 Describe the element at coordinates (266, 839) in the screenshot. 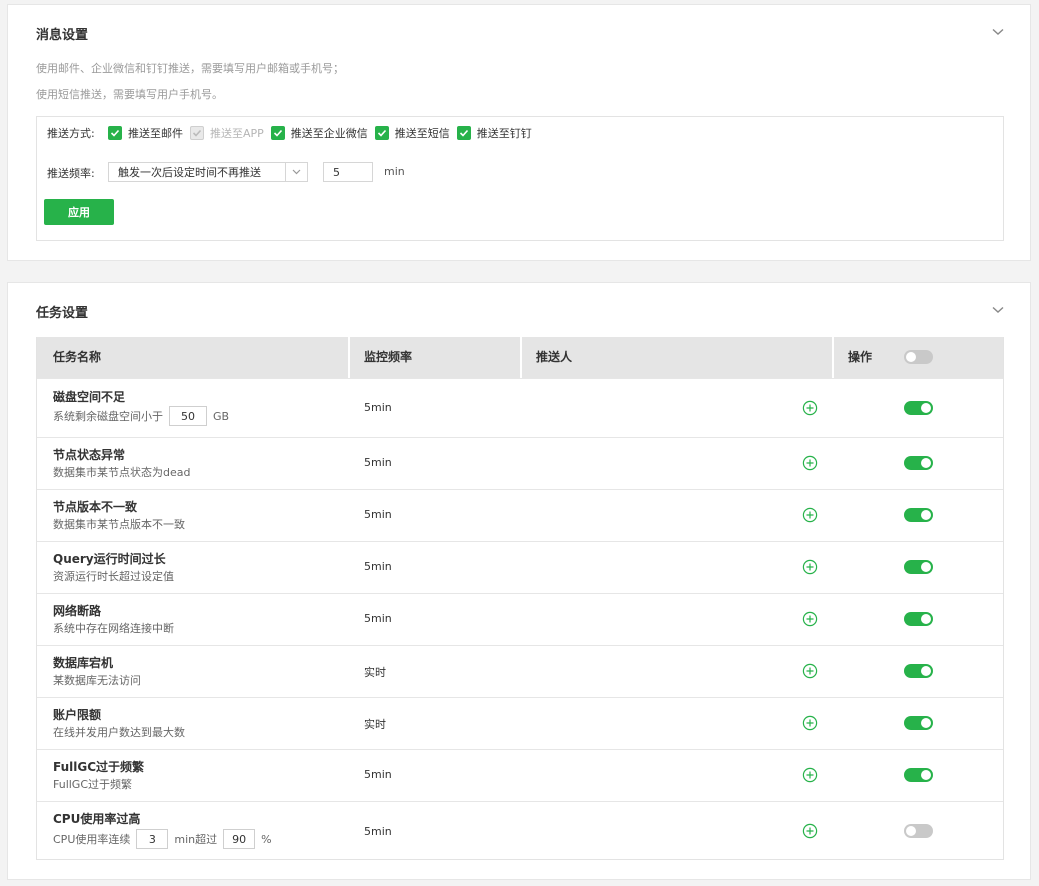

I see `task-desc-unit: %` at that location.